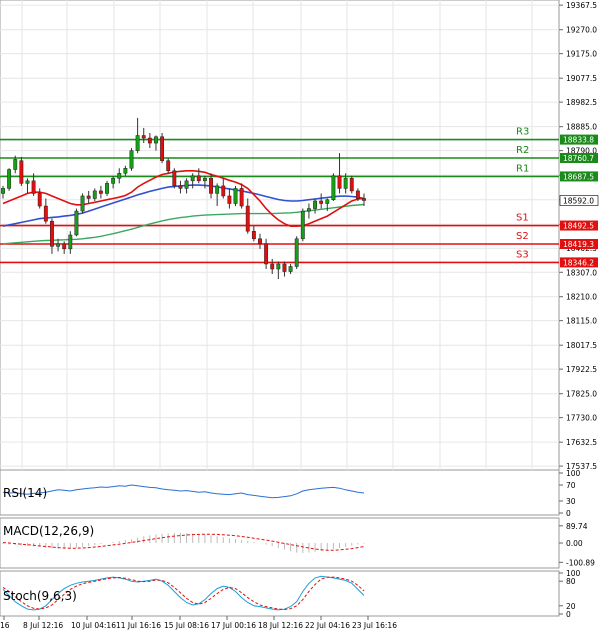 The image size is (600, 632). I want to click on macd-title: MACD(12,26,9), so click(48, 531).